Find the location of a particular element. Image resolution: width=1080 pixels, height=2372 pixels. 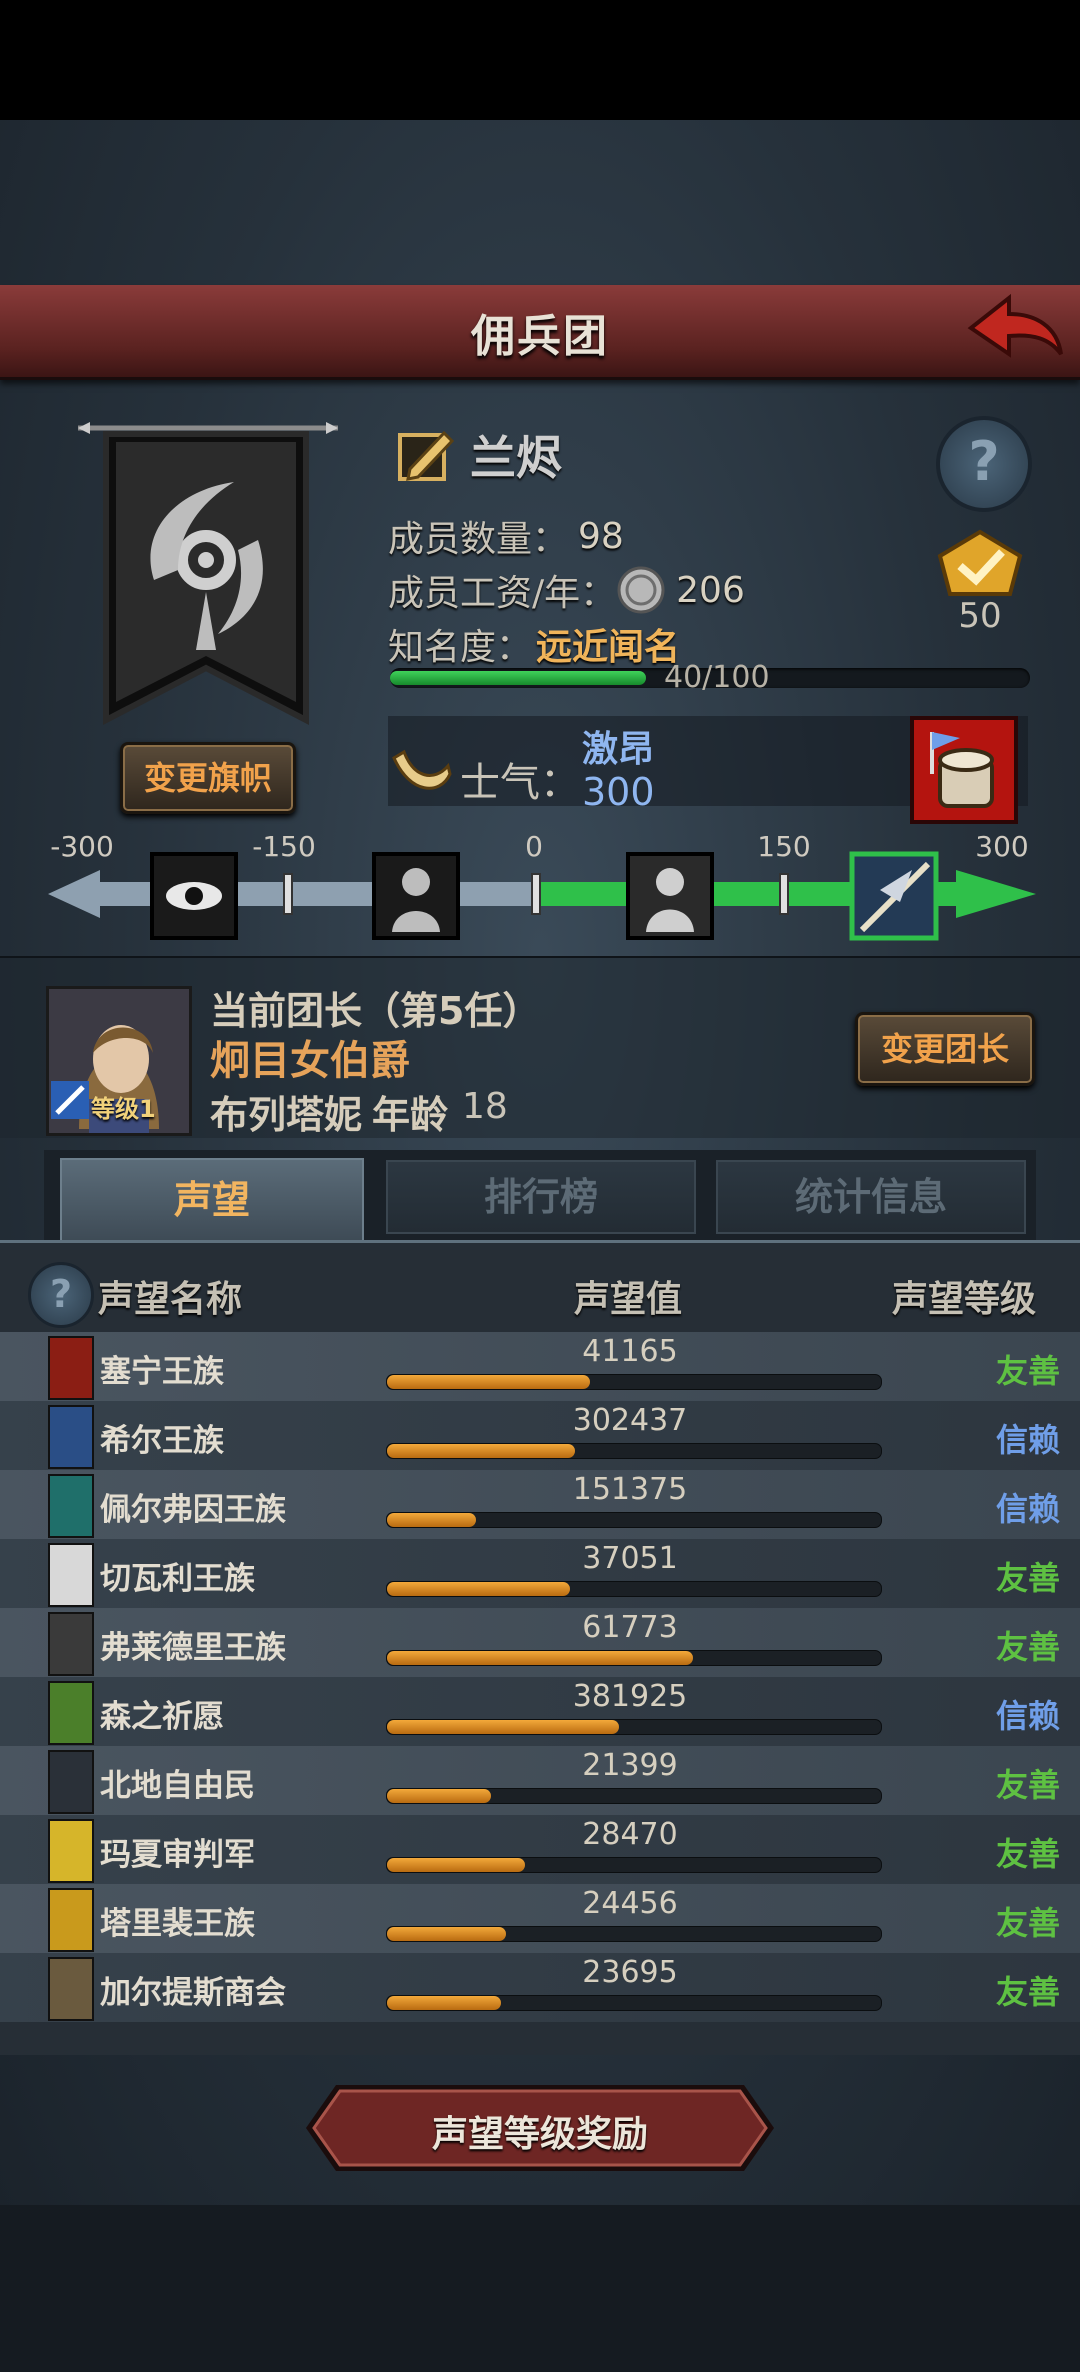

help-button: ? is located at coordinates (984, 464).